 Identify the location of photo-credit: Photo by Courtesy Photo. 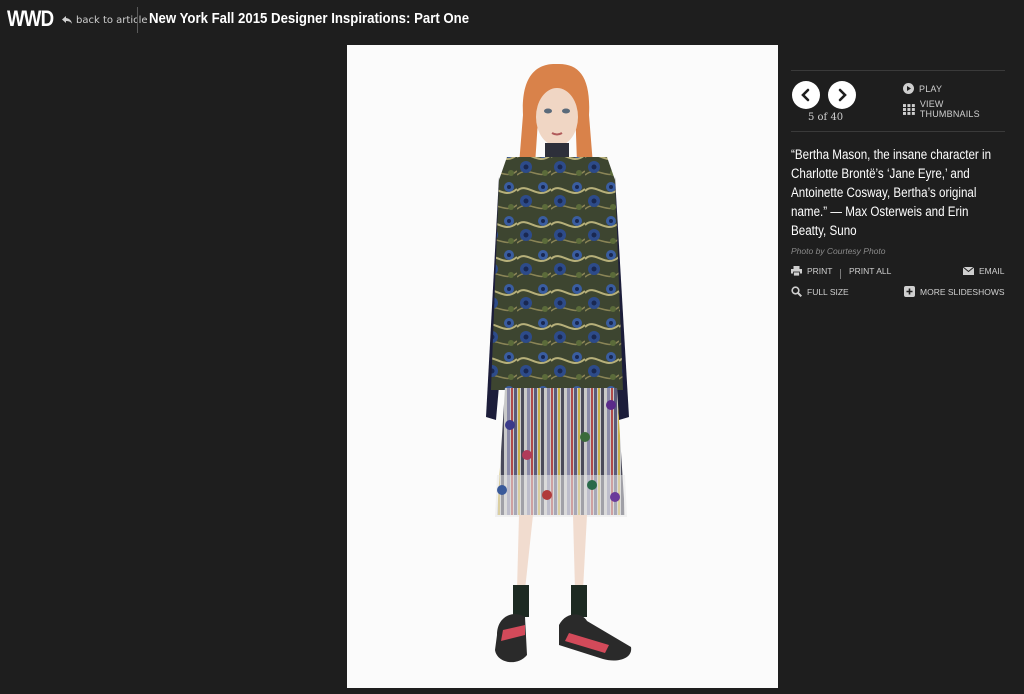
(838, 251).